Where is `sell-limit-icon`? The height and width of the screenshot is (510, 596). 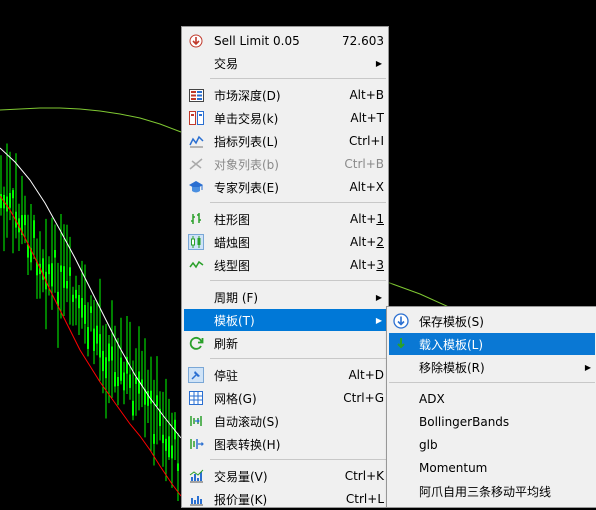 sell-limit-icon is located at coordinates (196, 41).